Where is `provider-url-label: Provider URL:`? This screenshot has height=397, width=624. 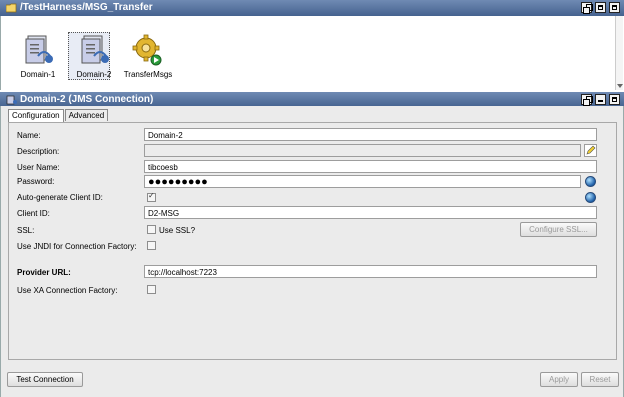 provider-url-label: Provider URL: is located at coordinates (44, 272).